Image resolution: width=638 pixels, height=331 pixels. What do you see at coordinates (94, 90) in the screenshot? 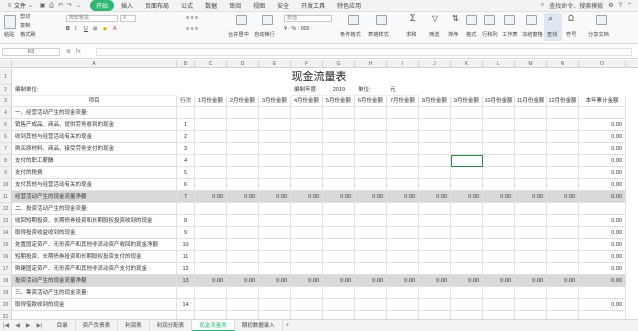
I see `unit-label: 编制单位:` at bounding box center [94, 90].